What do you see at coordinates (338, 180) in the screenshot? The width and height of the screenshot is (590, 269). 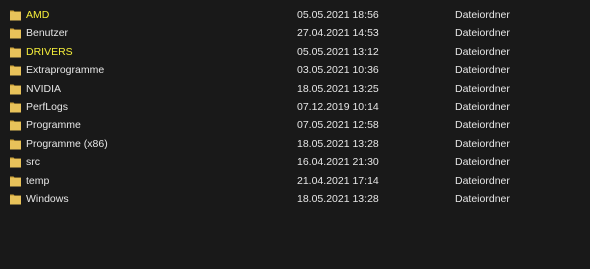 I see `date-modified: 21.04.2021 17:14` at bounding box center [338, 180].